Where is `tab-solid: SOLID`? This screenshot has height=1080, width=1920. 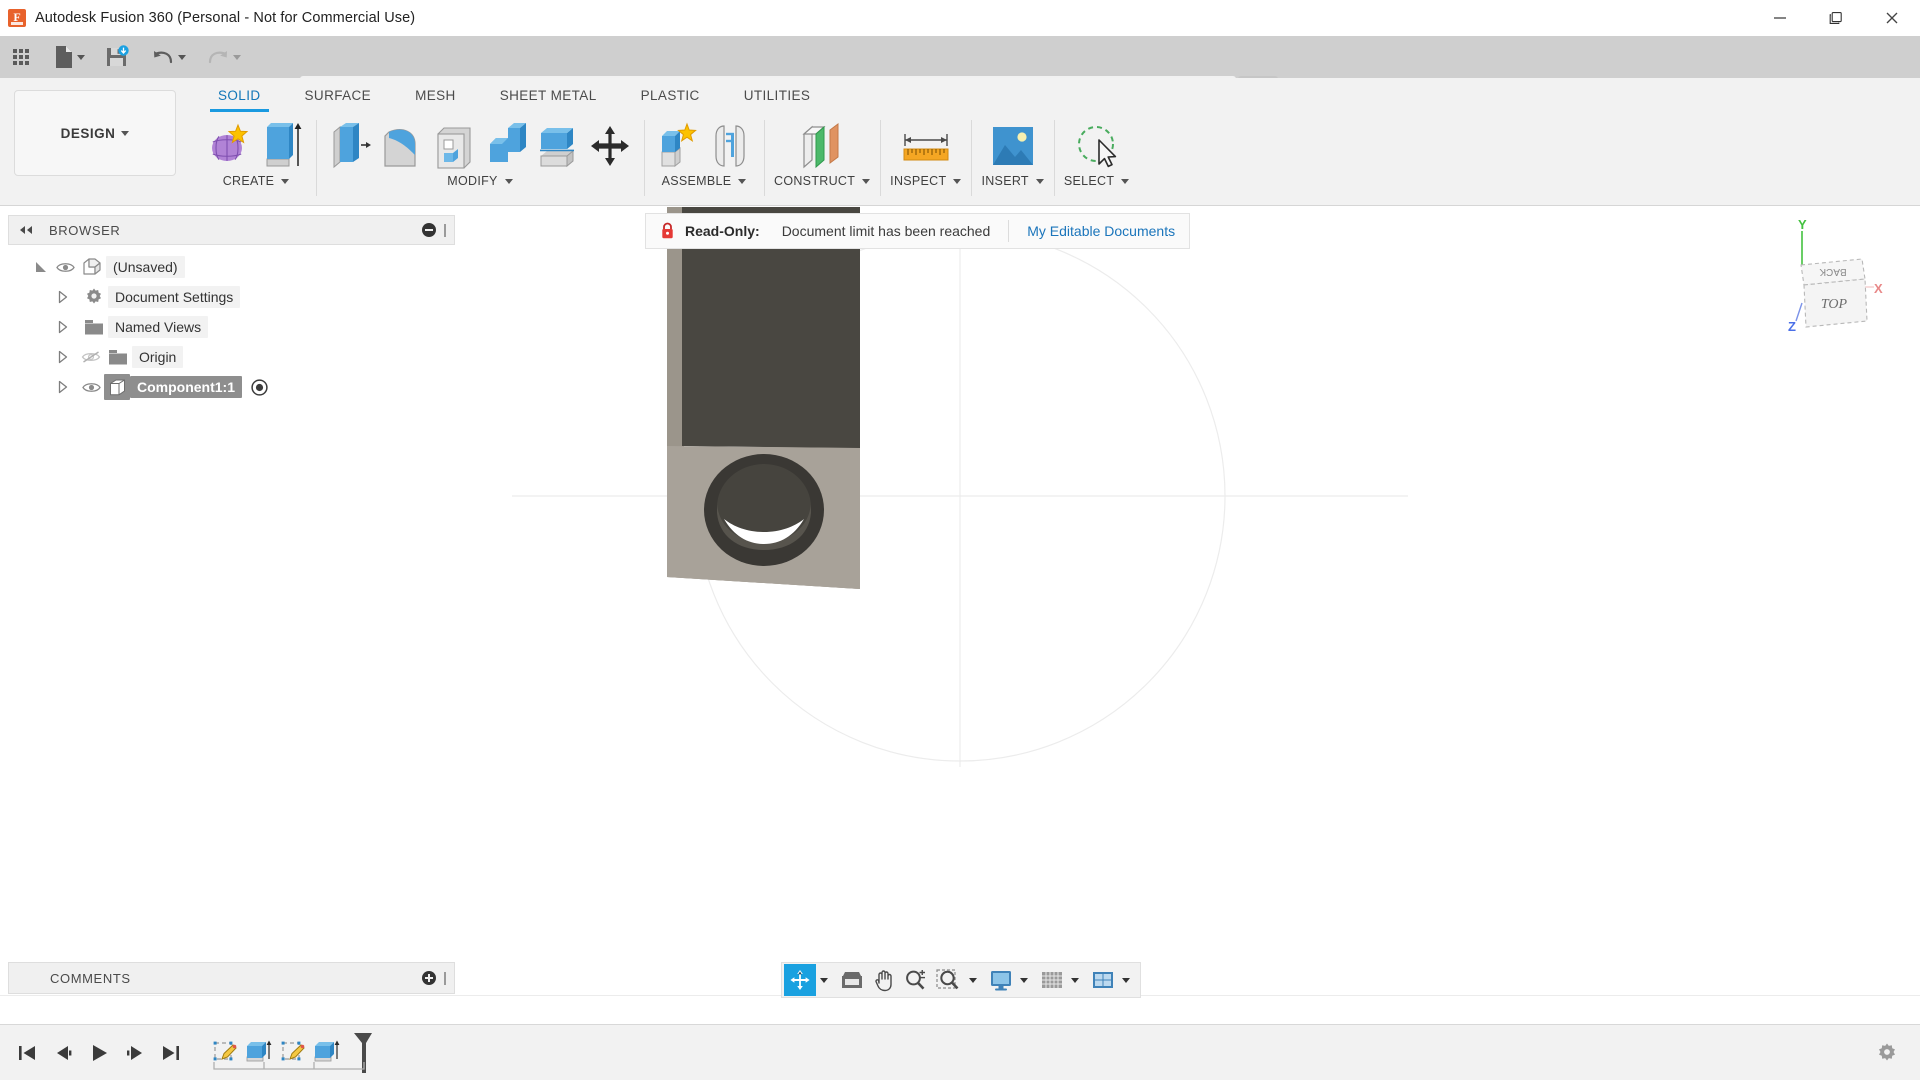
tab-solid: SOLID is located at coordinates (239, 96).